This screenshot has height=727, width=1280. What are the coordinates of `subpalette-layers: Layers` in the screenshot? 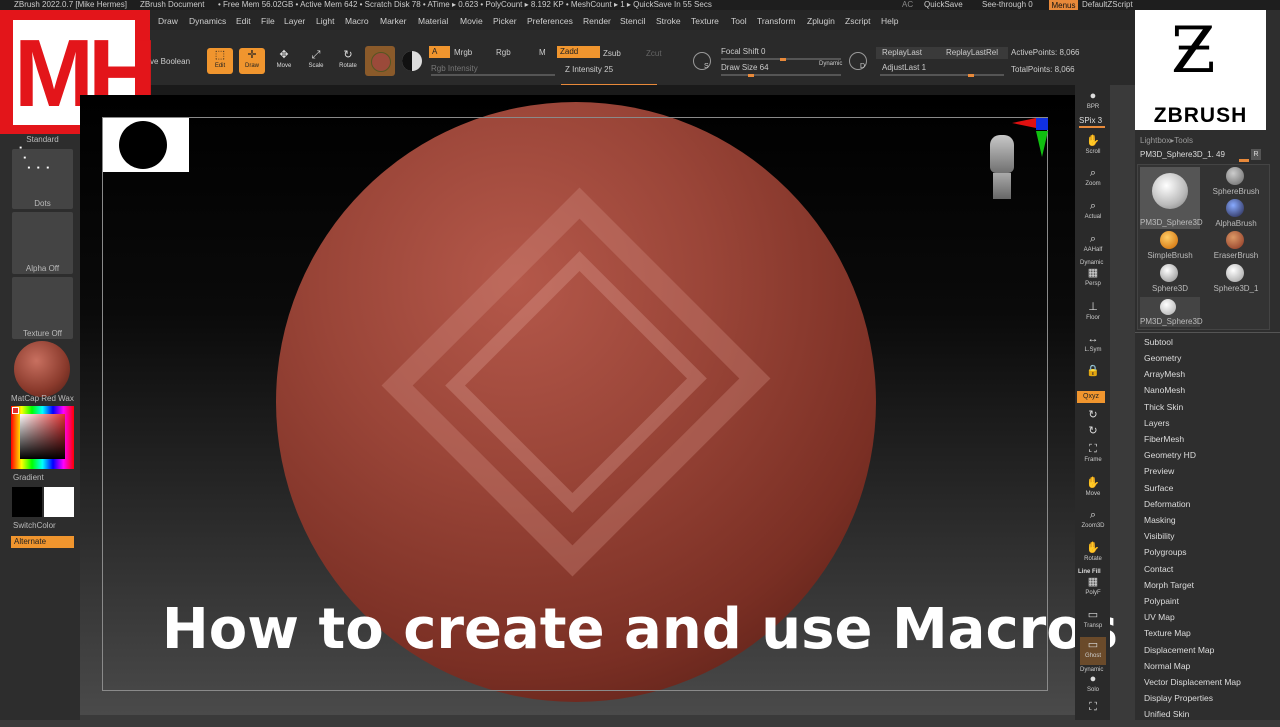 It's located at (1157, 423).